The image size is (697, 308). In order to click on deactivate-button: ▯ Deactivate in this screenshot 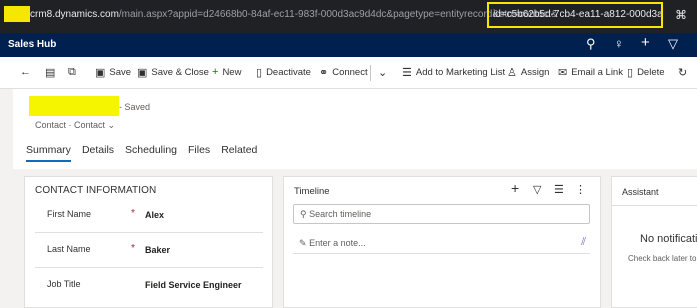, I will do `click(283, 72)`.